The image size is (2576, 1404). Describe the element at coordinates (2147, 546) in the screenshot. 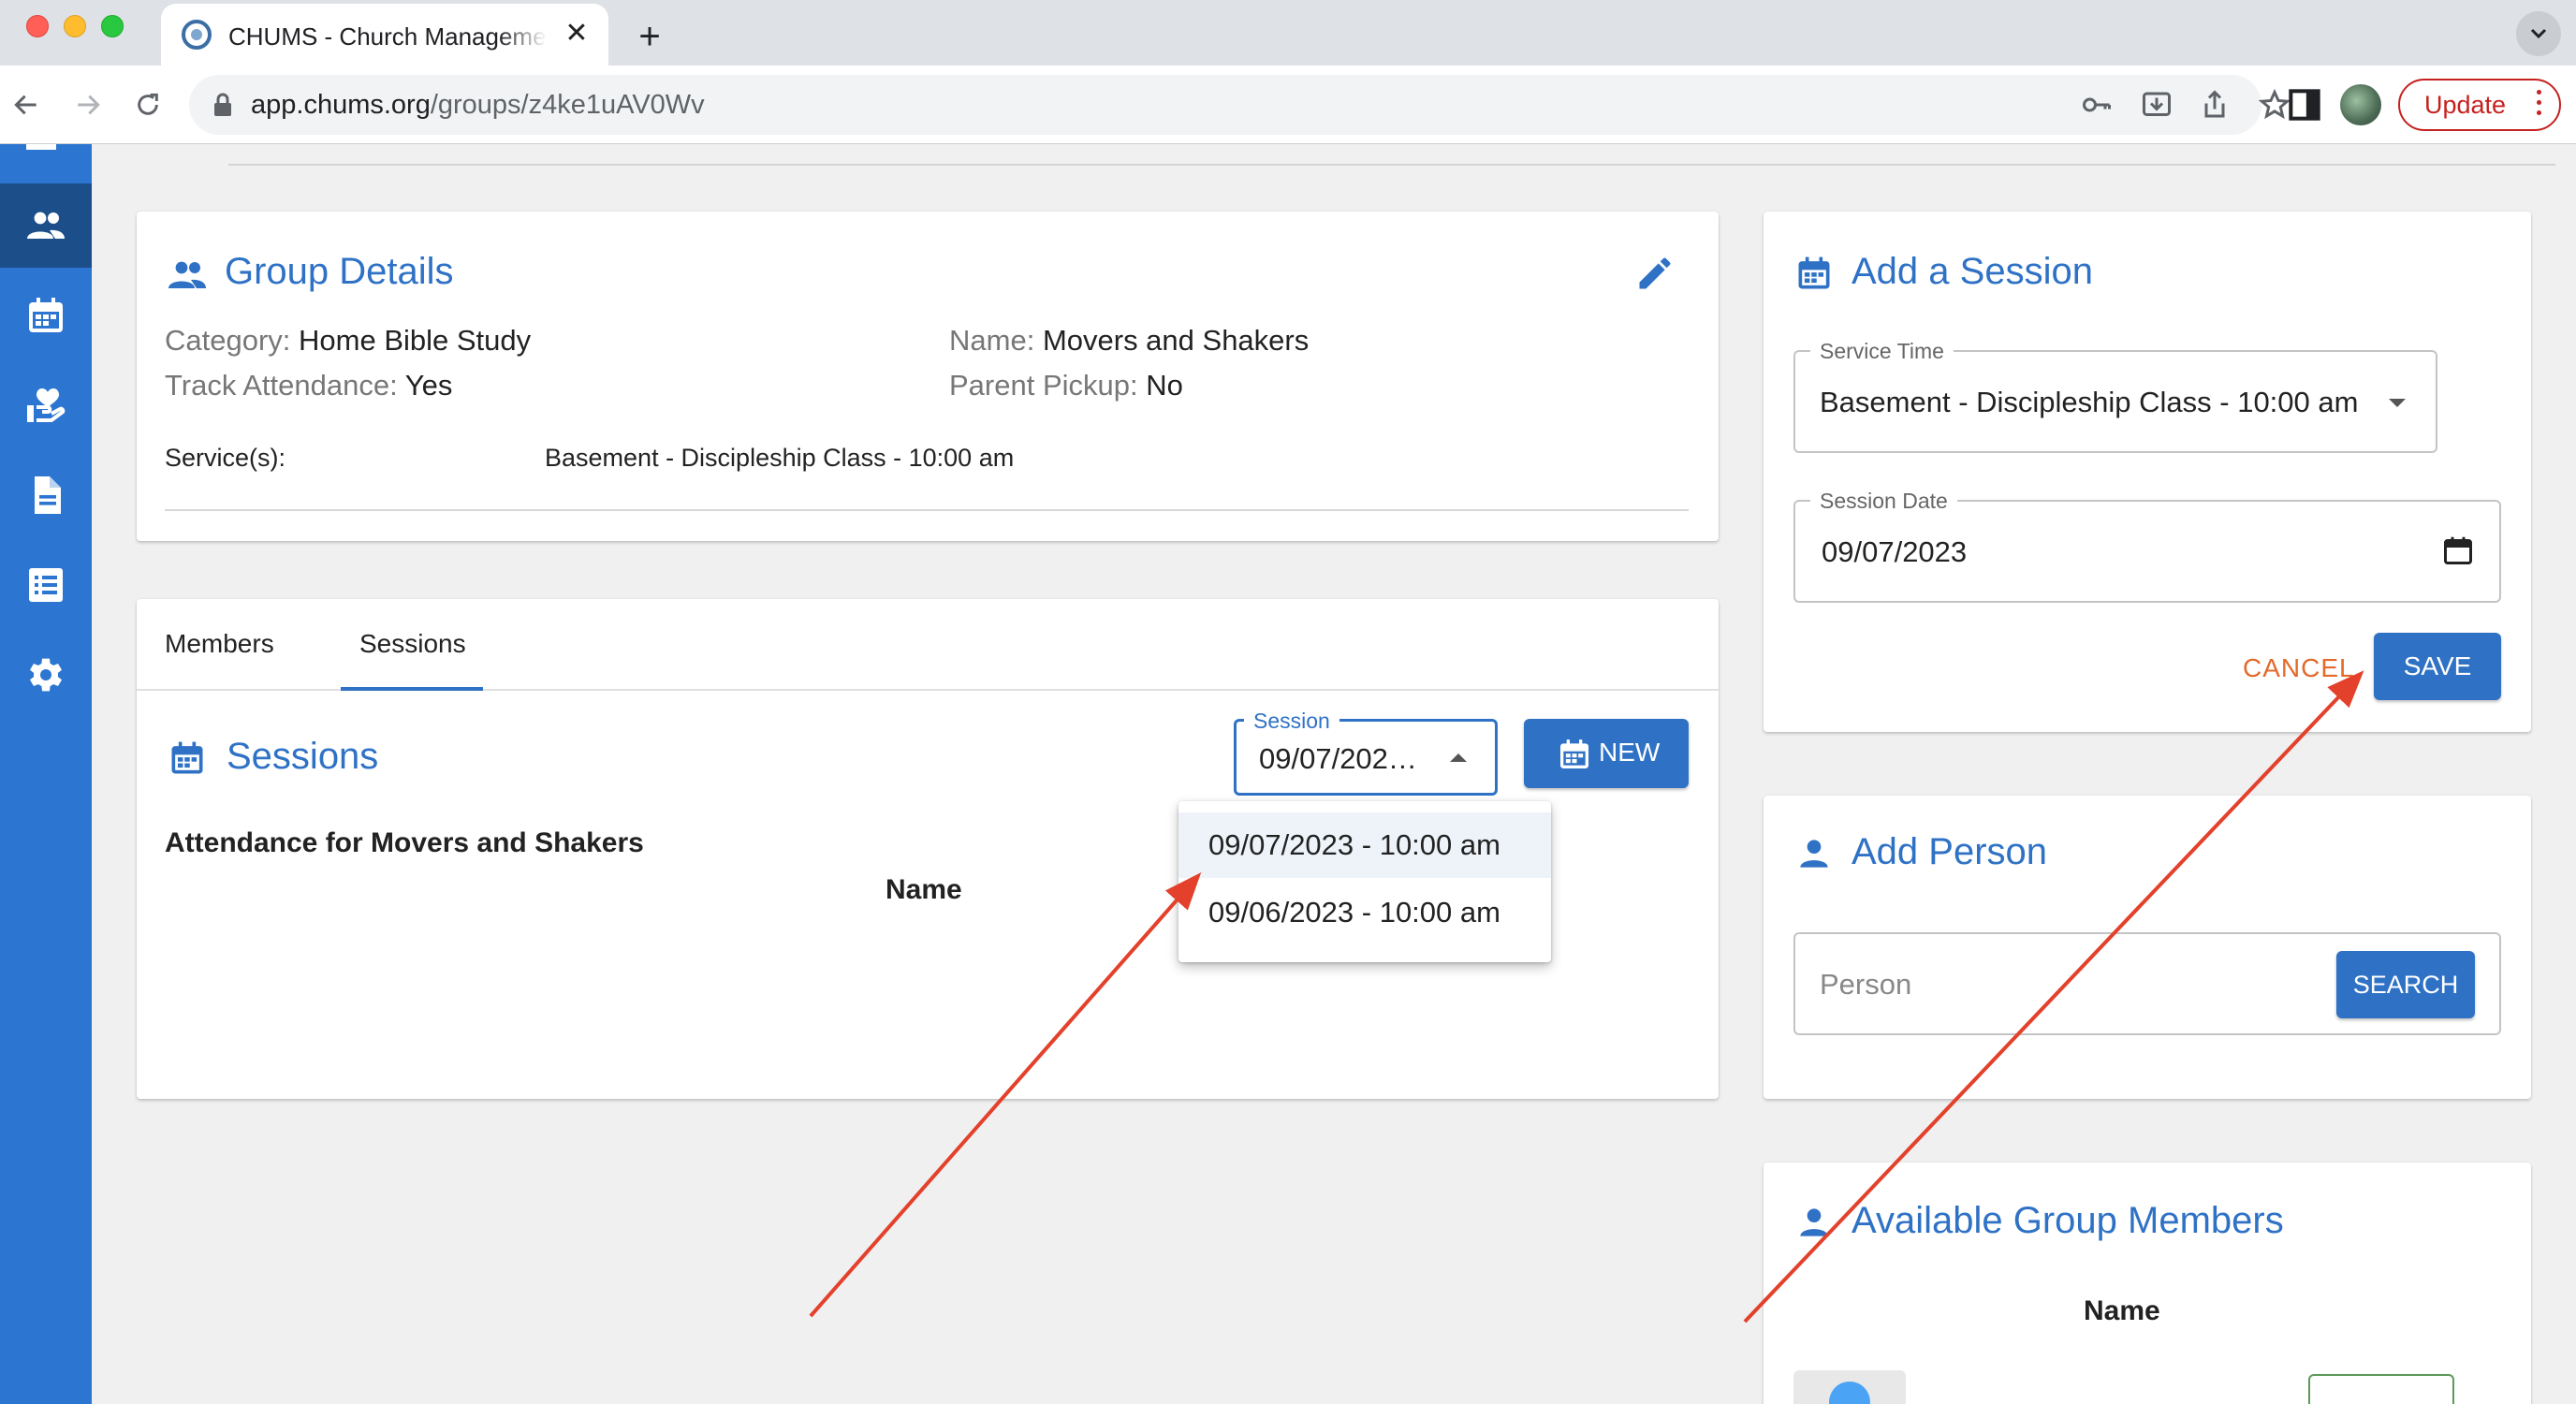

I see `session-date-input: Session Date 09/07/2023` at that location.